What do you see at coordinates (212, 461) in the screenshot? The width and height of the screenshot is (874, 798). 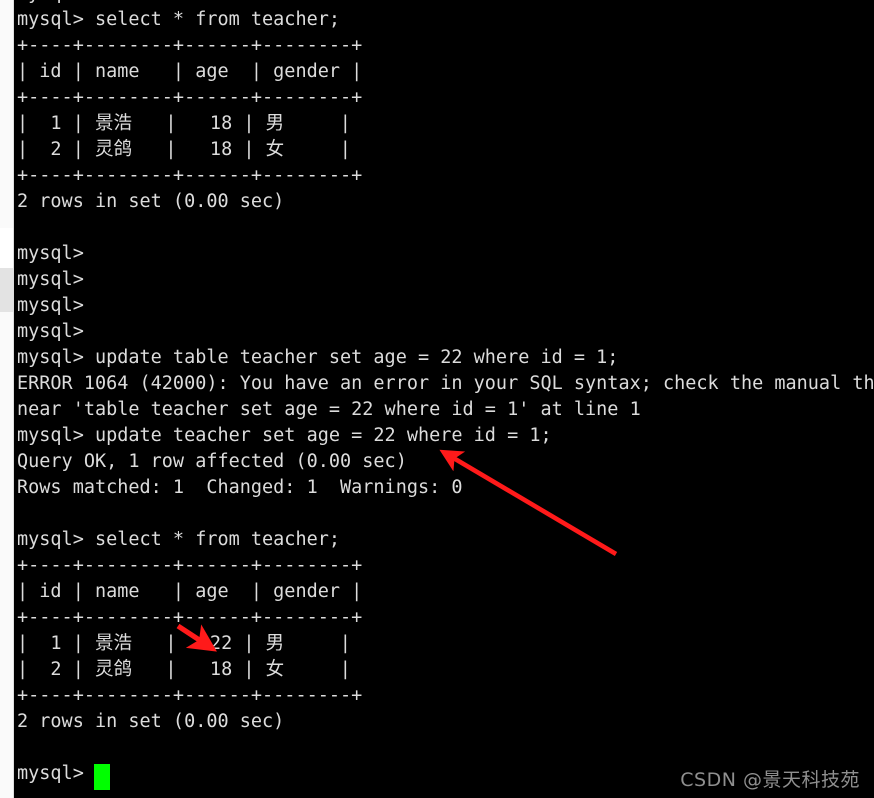 I see `terminal-line: Query OK, 1 row affected (0.00 sec)` at bounding box center [212, 461].